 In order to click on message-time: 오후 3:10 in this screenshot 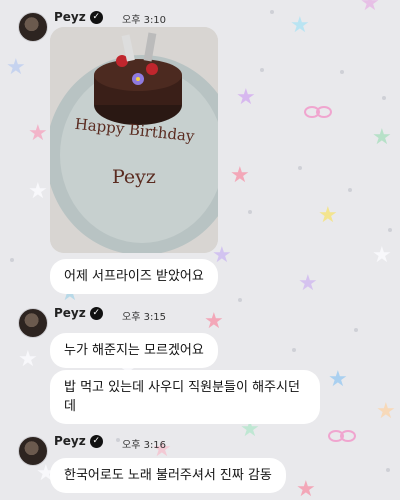, I will do `click(144, 20)`.